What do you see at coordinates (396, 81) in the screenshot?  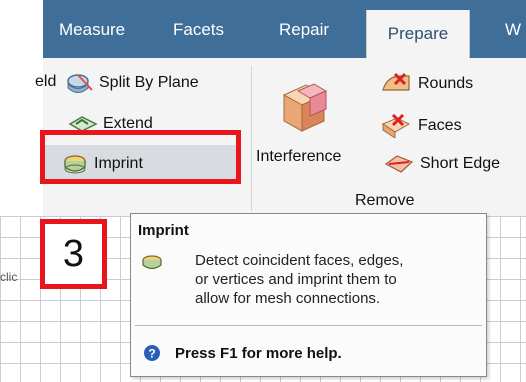 I see `rounds-icon` at bounding box center [396, 81].